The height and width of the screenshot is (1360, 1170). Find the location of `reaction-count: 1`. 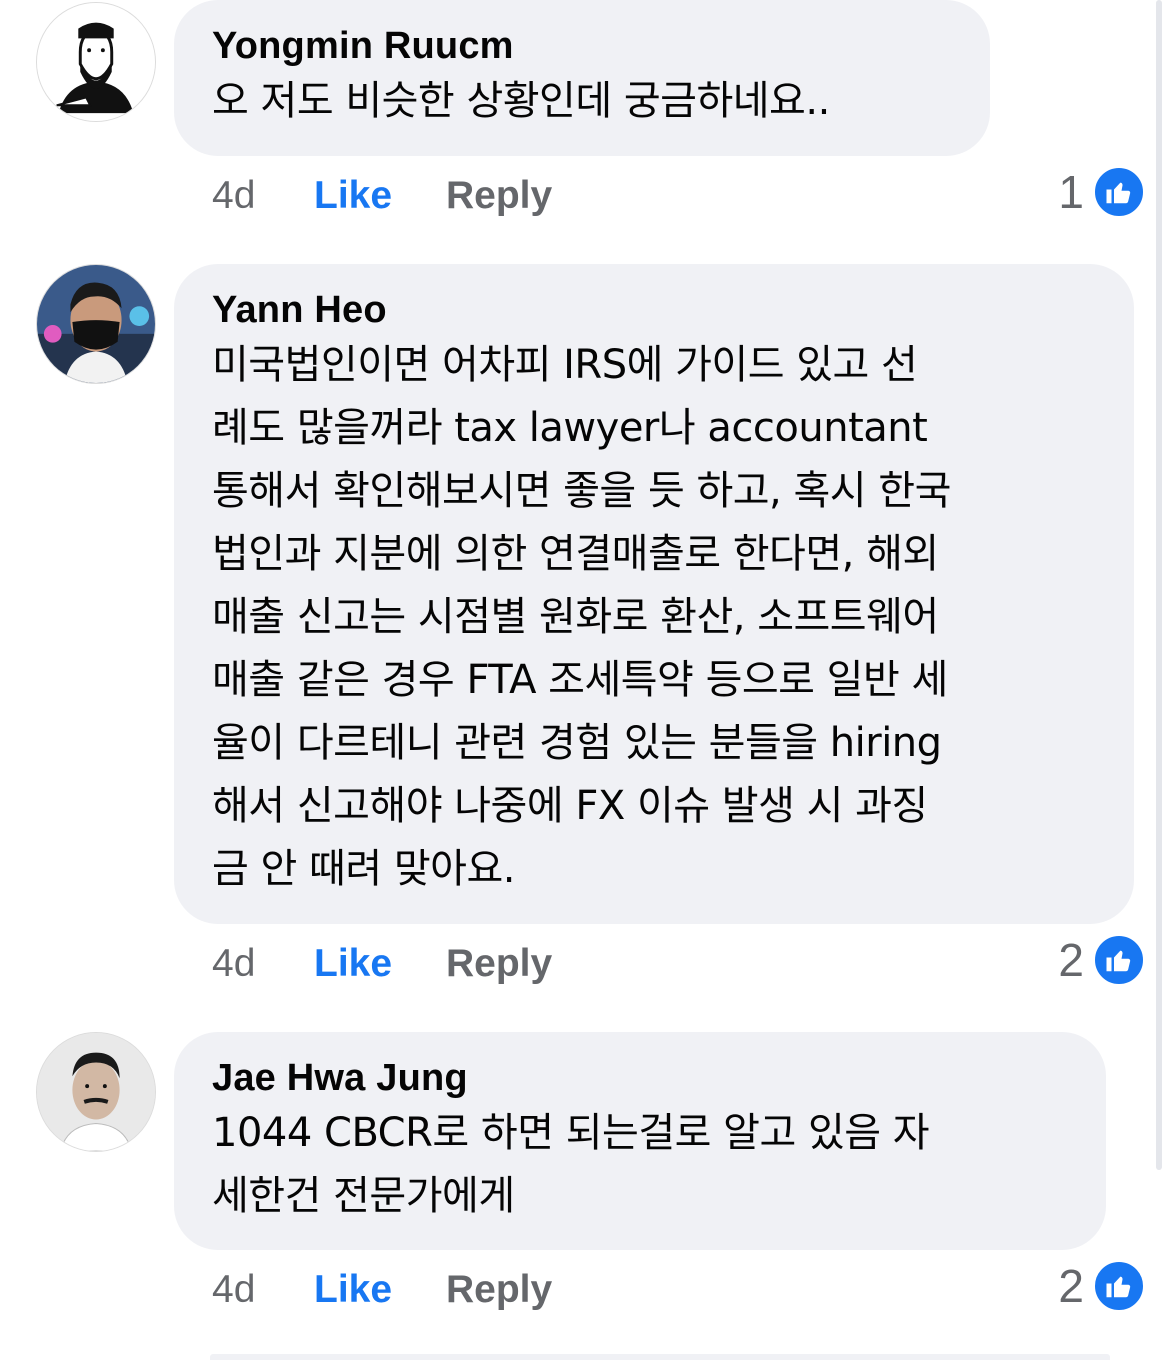

reaction-count: 1 is located at coordinates (1071, 192).